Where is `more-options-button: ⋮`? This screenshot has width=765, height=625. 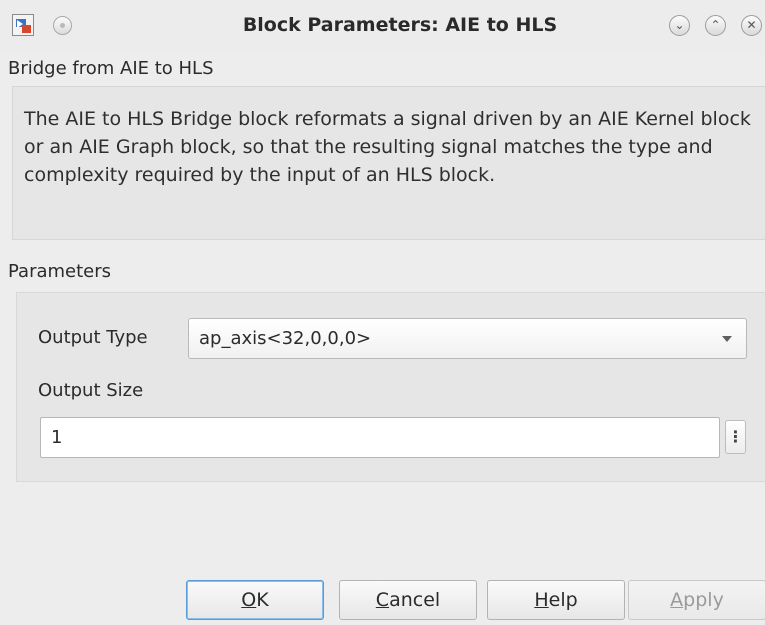 more-options-button: ⋮ is located at coordinates (735, 437).